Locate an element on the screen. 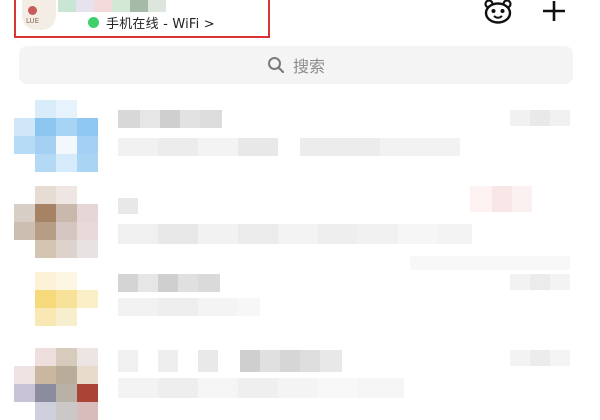 The height and width of the screenshot is (420, 600). profile-avatar: LUE is located at coordinates (39, 15).